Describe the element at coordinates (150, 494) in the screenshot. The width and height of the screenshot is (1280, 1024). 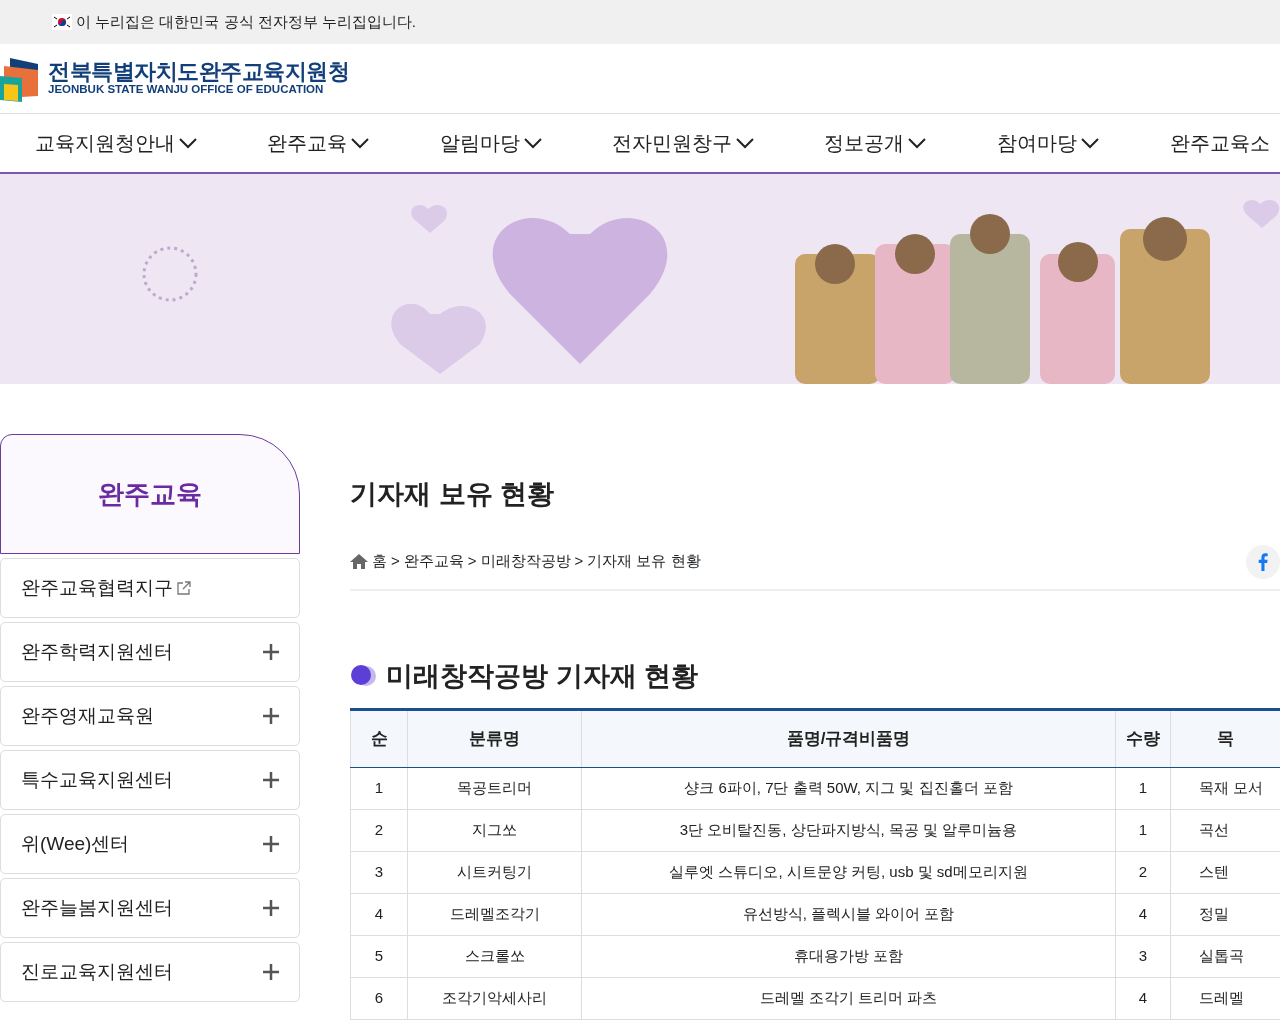
I see `sidebar-title: 완주교육` at that location.